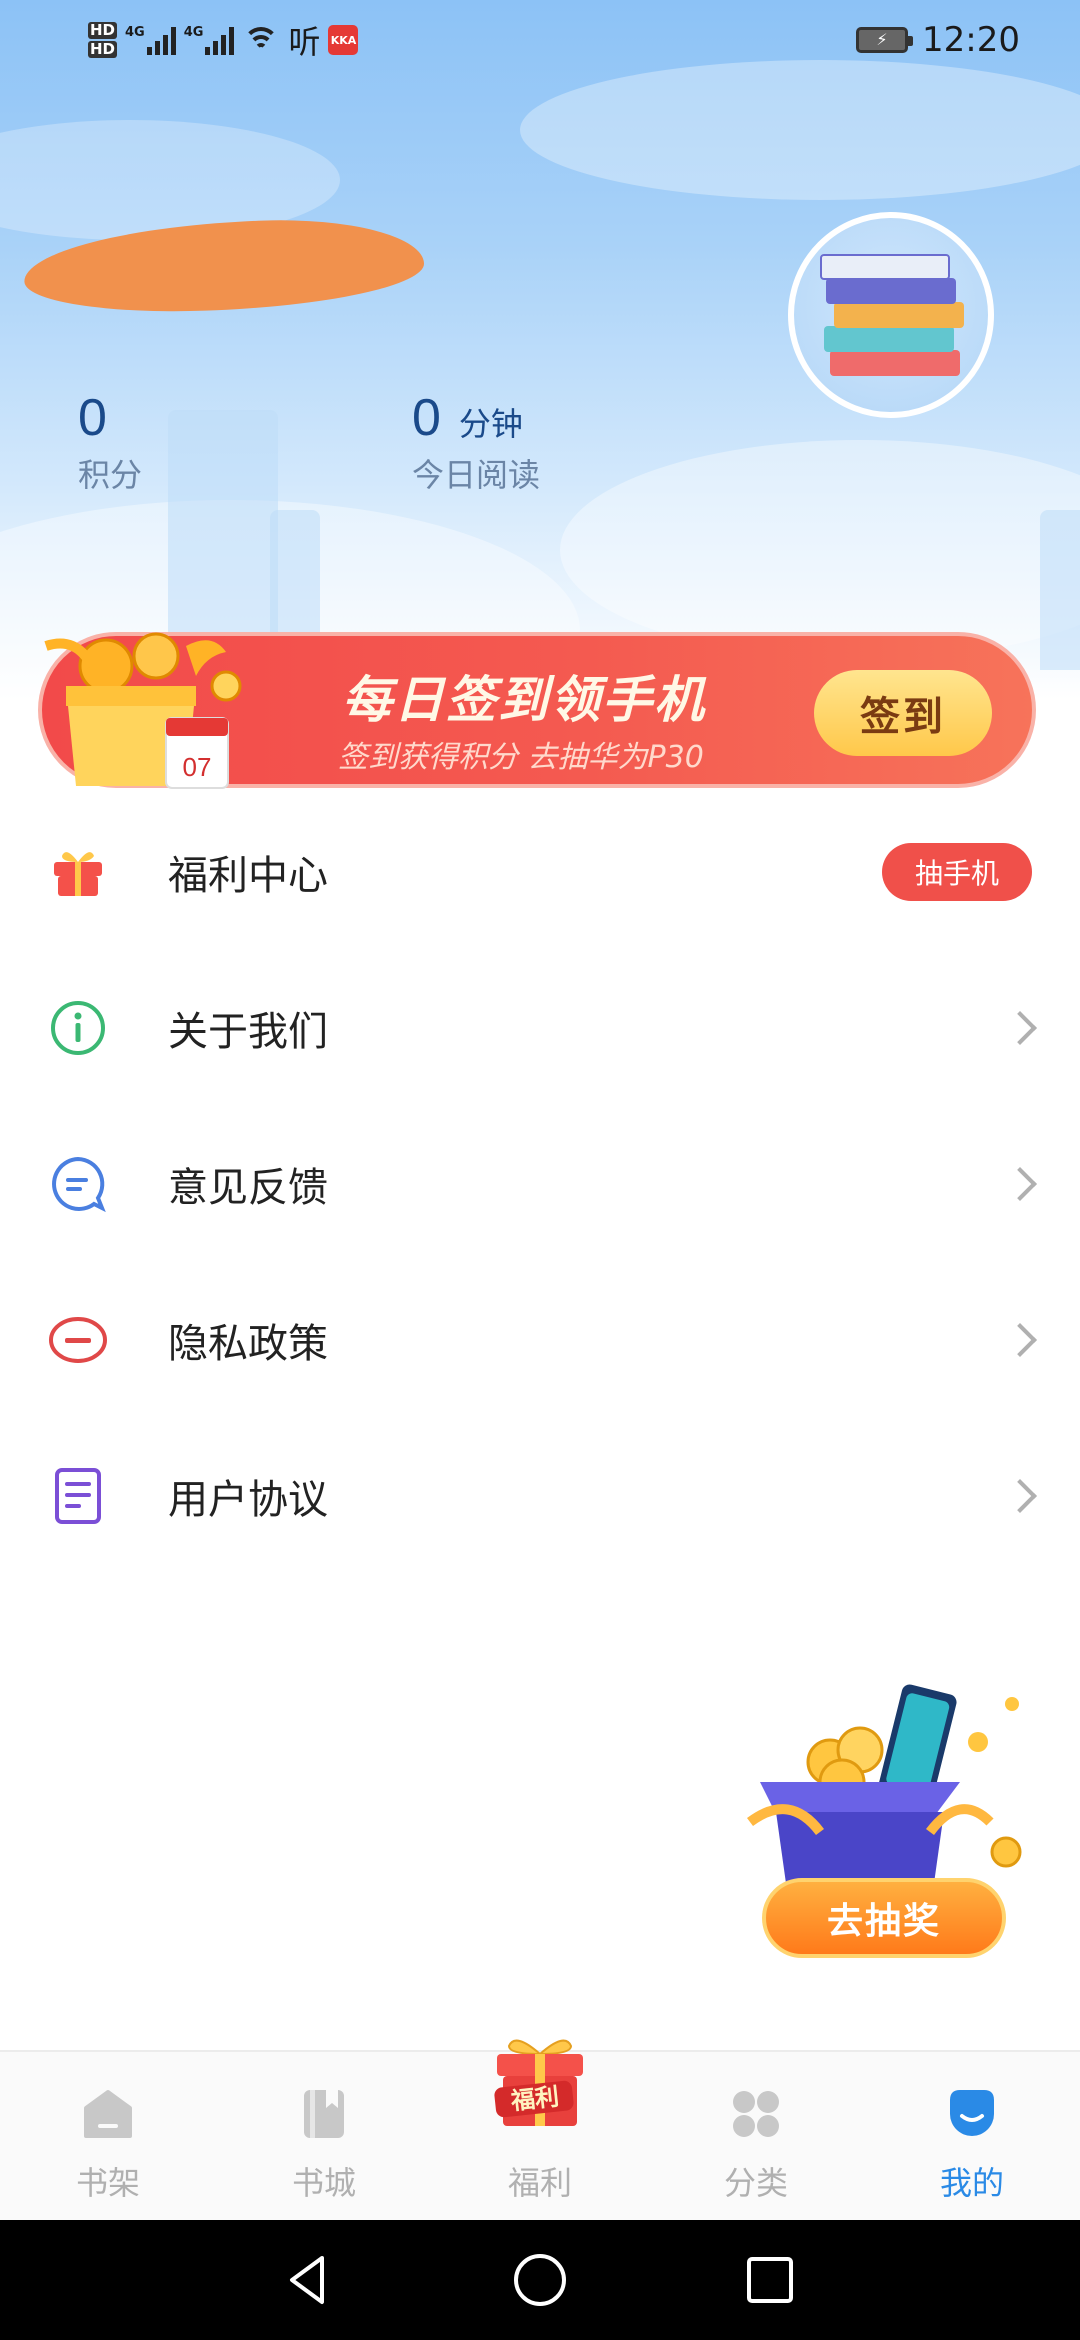  What do you see at coordinates (261, 40) in the screenshot?
I see `wifi-icon` at bounding box center [261, 40].